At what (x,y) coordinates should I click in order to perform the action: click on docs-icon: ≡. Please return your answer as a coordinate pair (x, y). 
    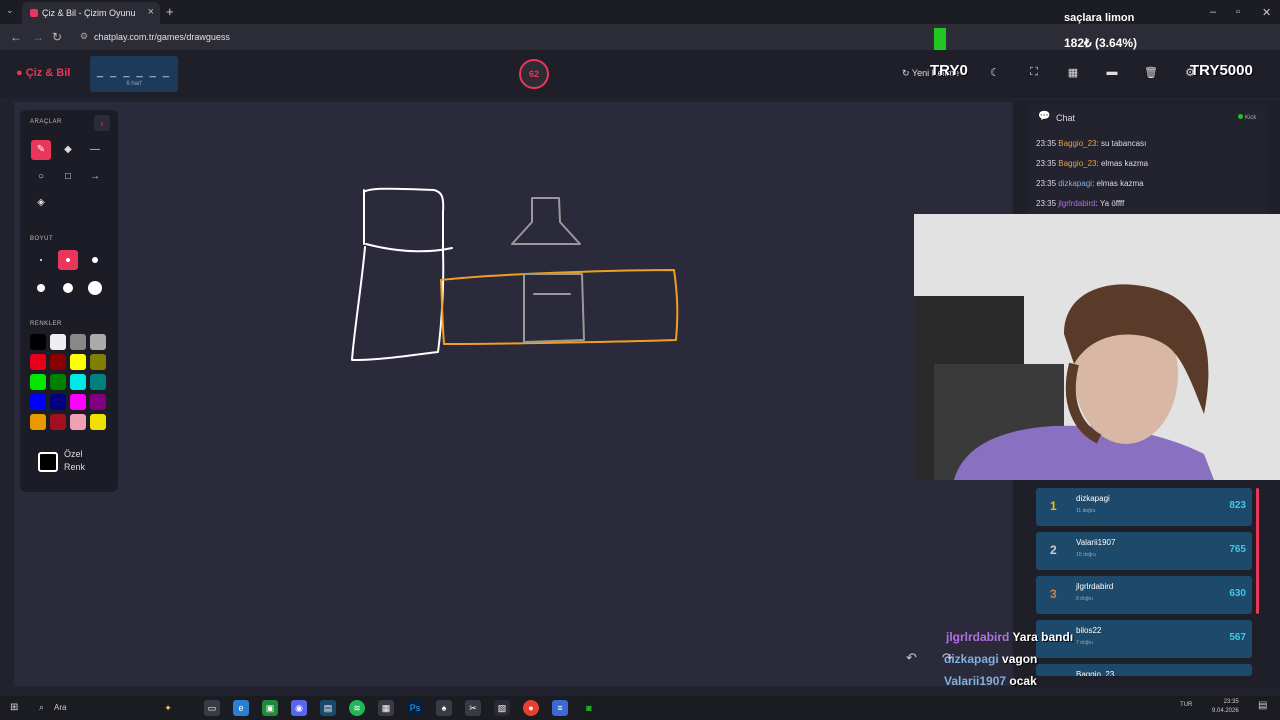
    Looking at the image, I should click on (560, 708).